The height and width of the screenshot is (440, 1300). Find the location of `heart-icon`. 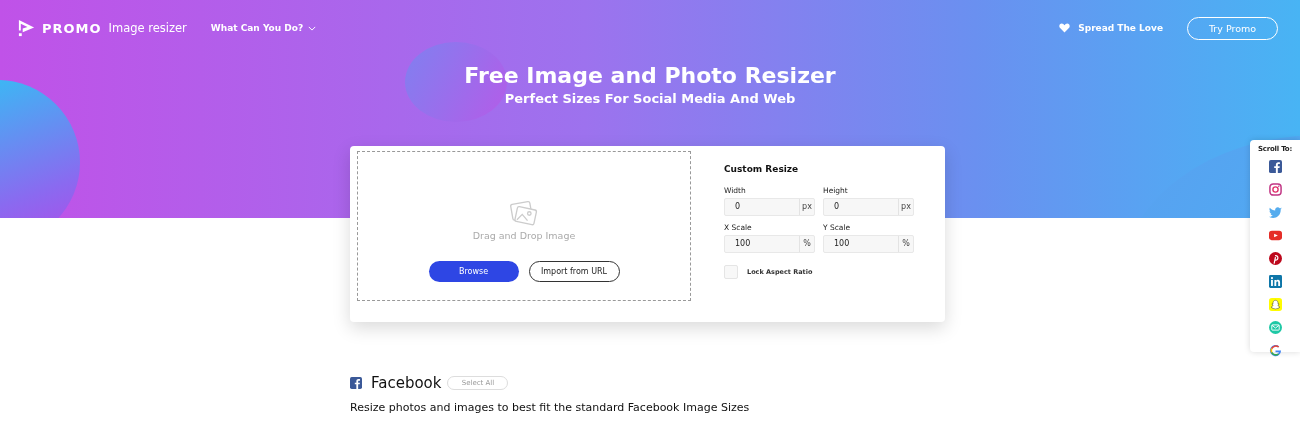

heart-icon is located at coordinates (1065, 28).